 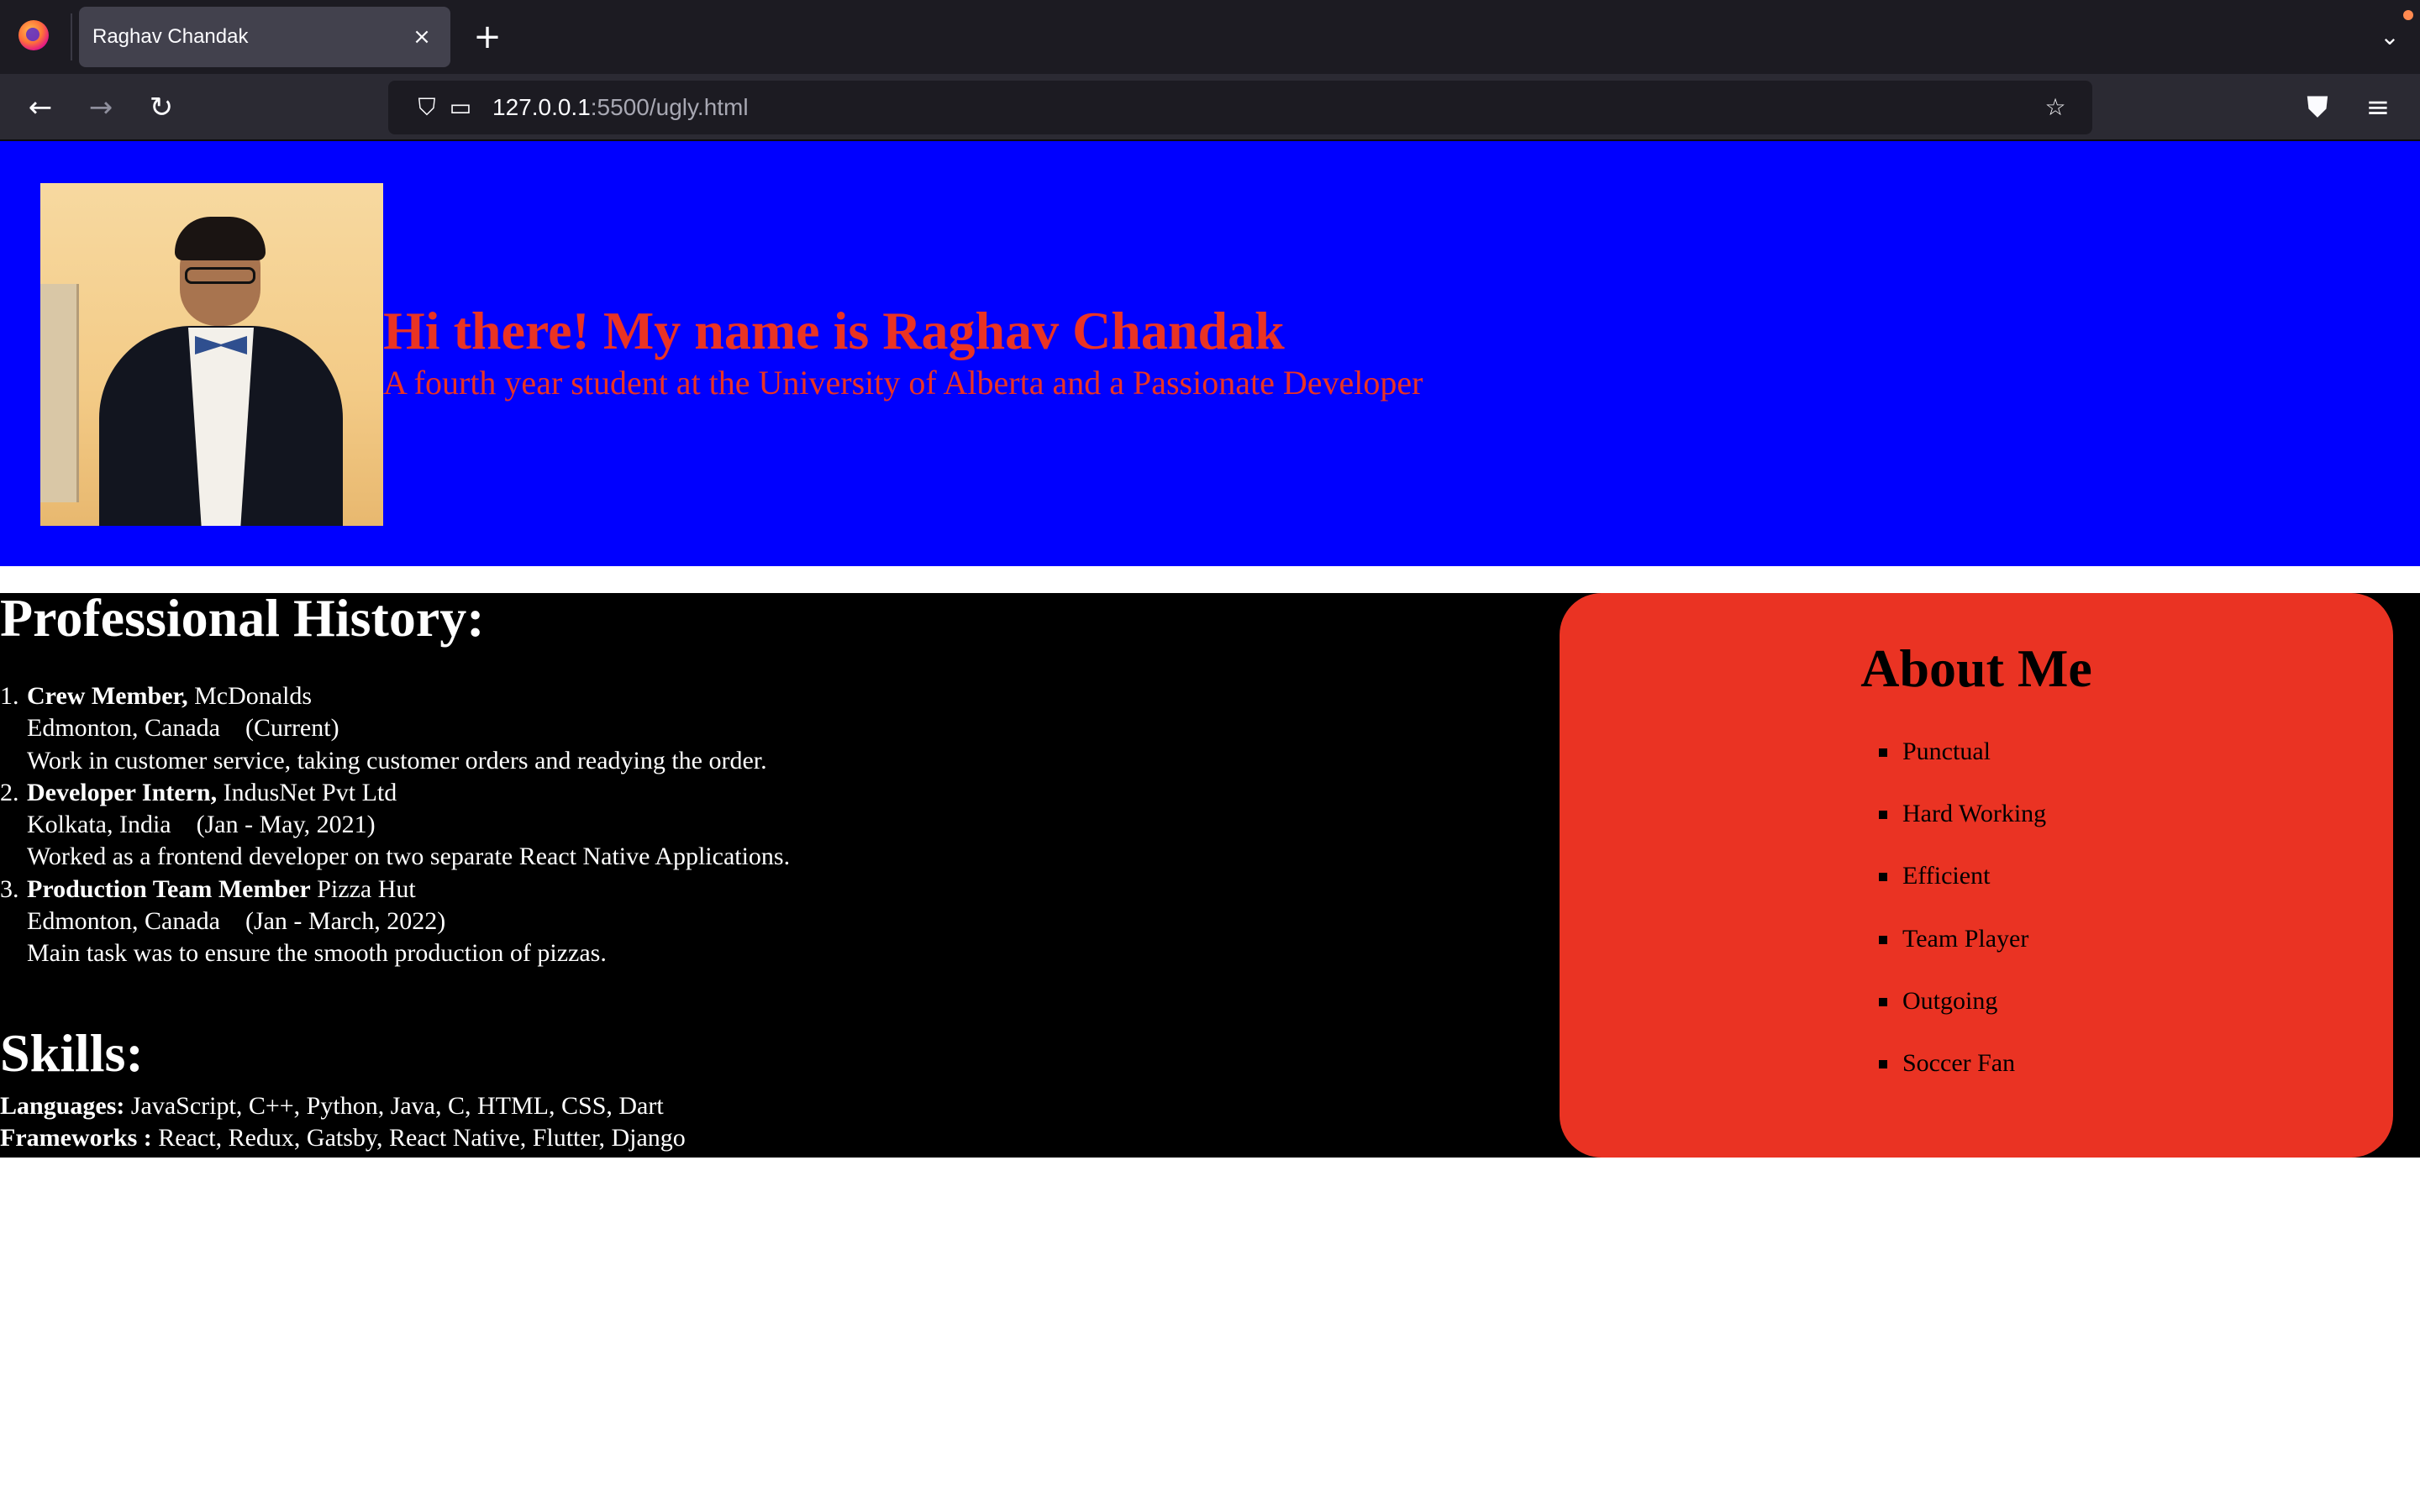 I want to click on list-item: Team Player, so click(x=1963, y=954).